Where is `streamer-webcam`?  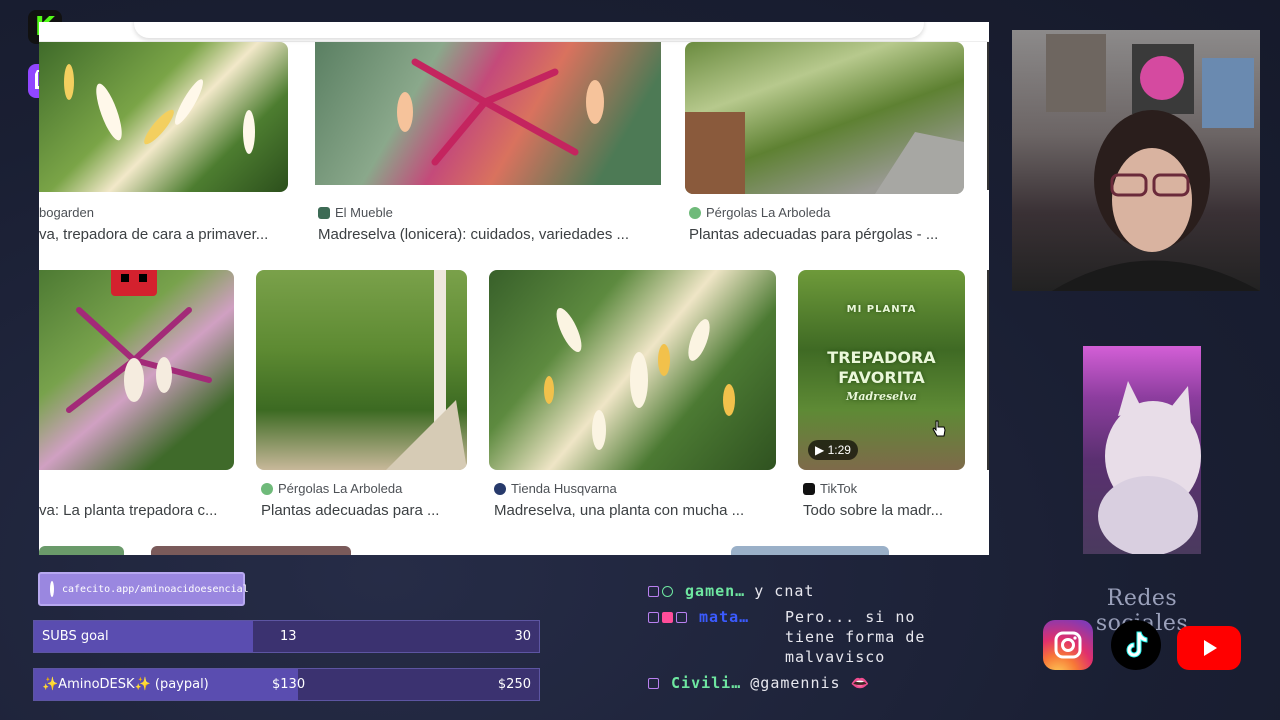 streamer-webcam is located at coordinates (1136, 160).